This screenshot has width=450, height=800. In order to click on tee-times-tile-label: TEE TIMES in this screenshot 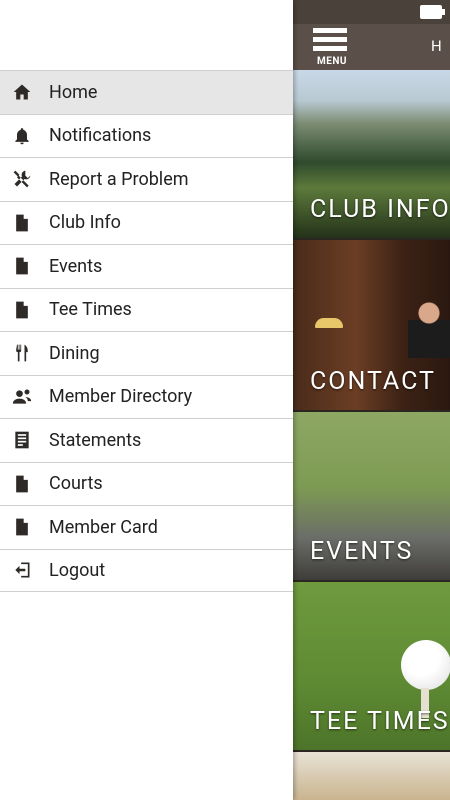, I will do `click(380, 721)`.